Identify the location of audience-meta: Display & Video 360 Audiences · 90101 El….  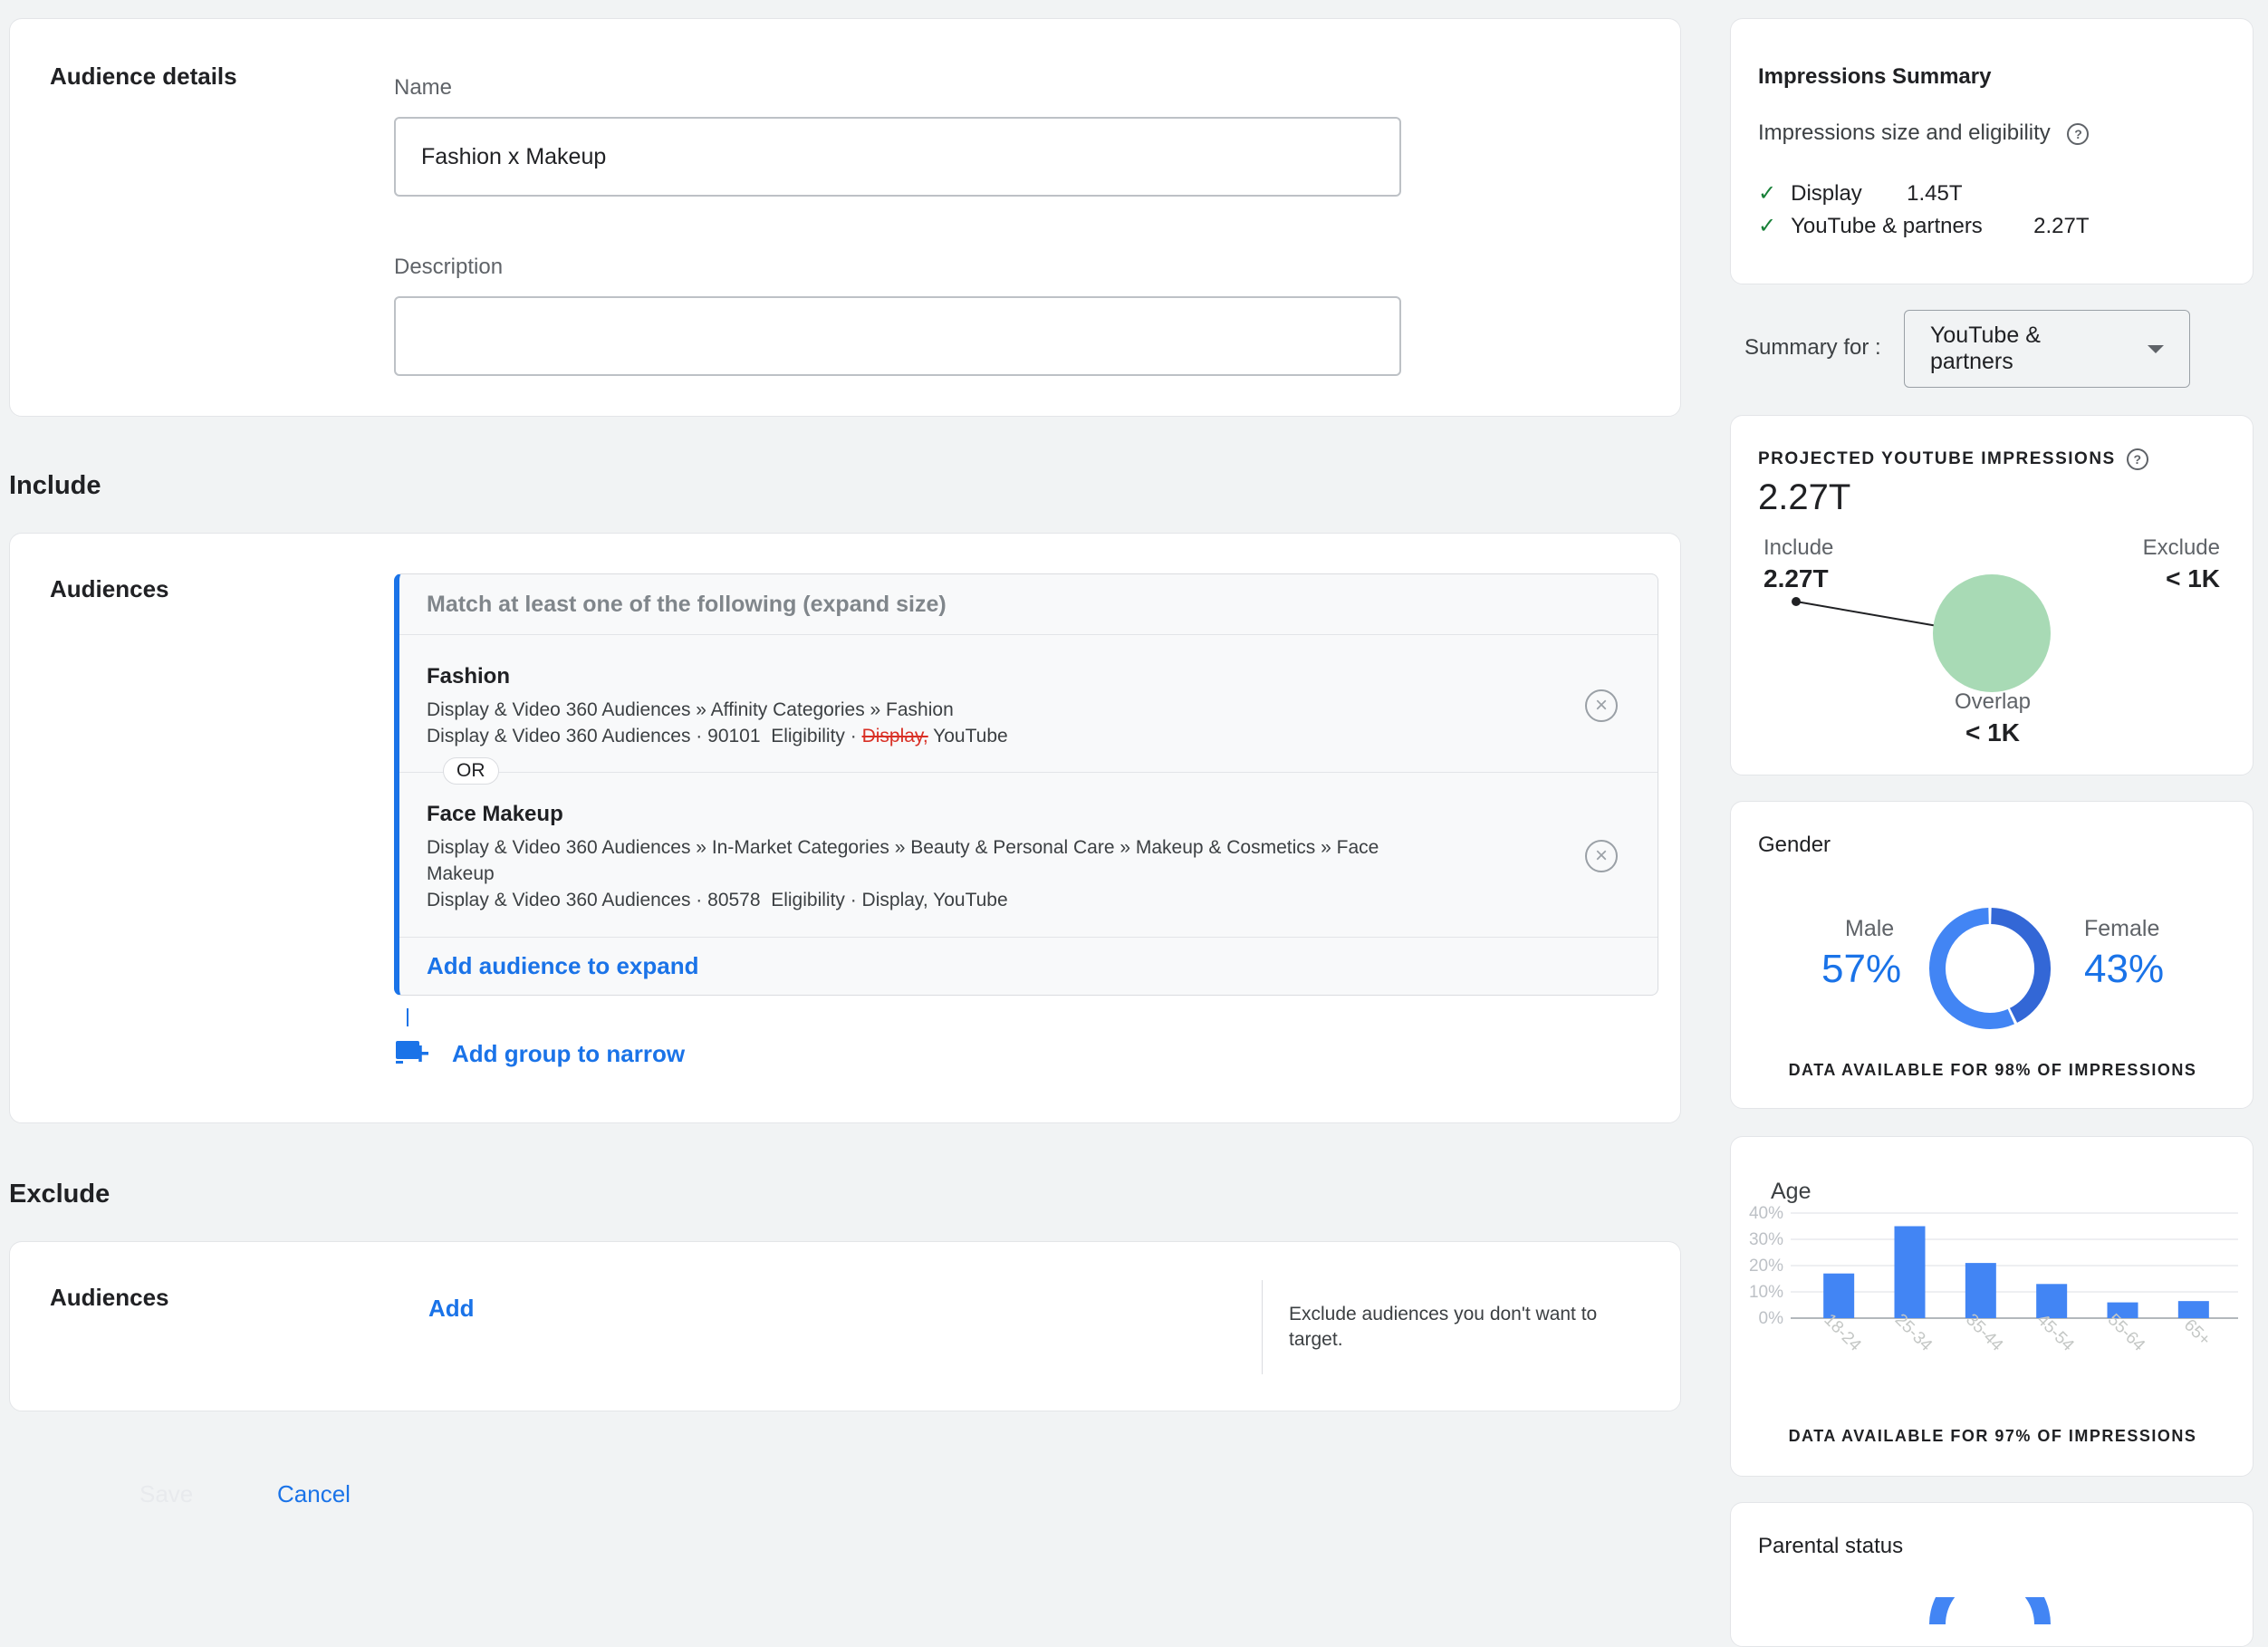
(930, 736).